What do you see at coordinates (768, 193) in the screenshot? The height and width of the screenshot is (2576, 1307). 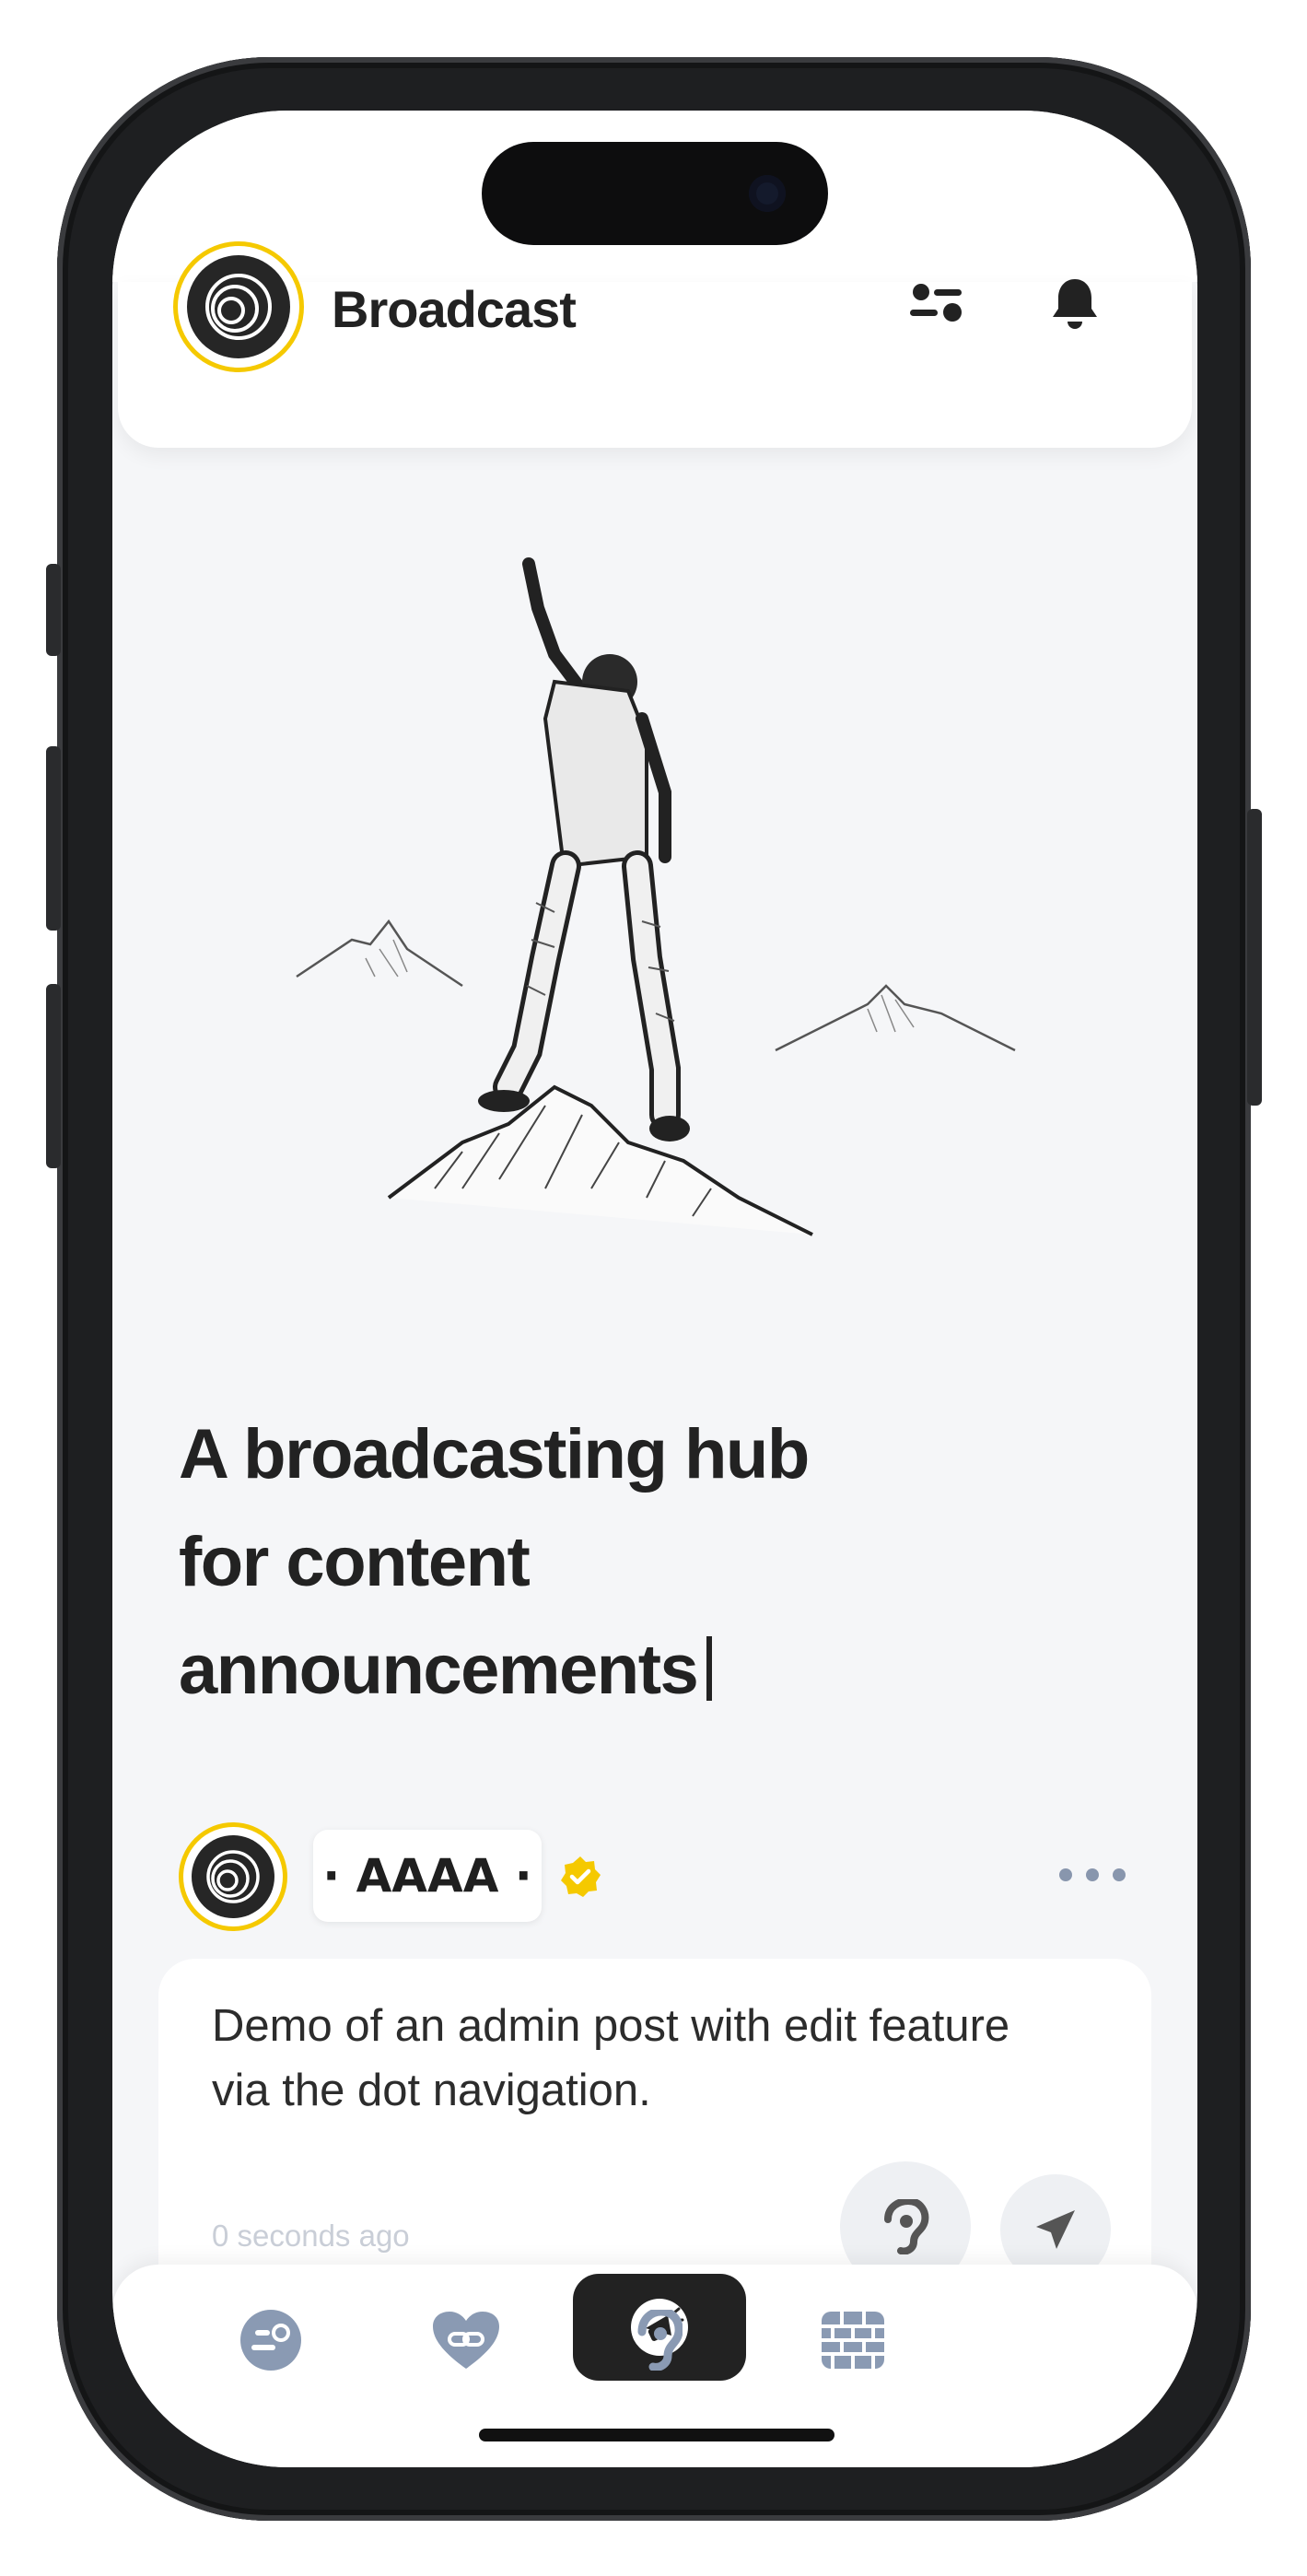 I see `camera-icon` at bounding box center [768, 193].